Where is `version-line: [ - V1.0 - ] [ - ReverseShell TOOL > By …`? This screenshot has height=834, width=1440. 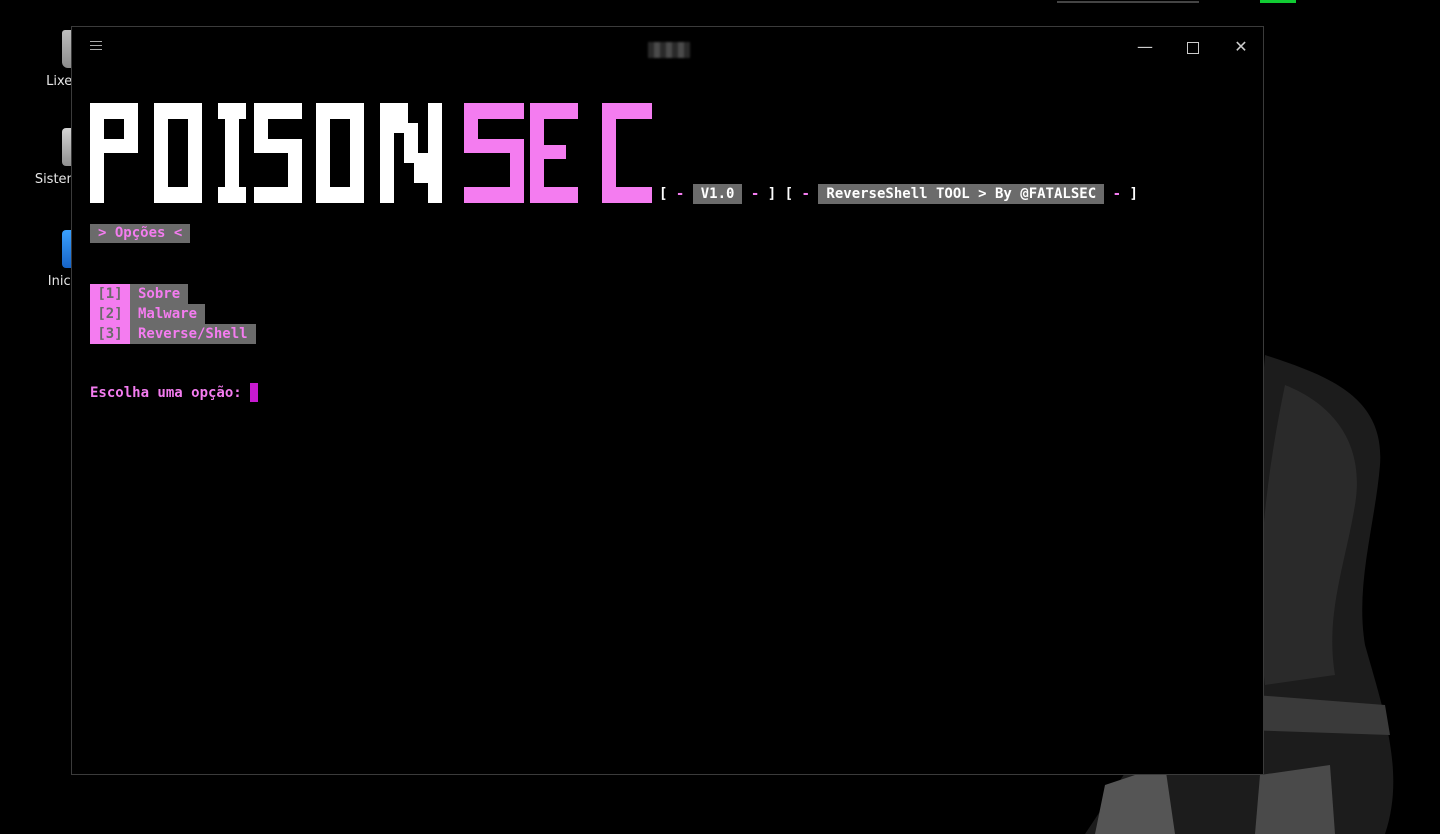
version-line: [ - V1.0 - ] [ - ReverseShell TOOL > By … is located at coordinates (898, 194).